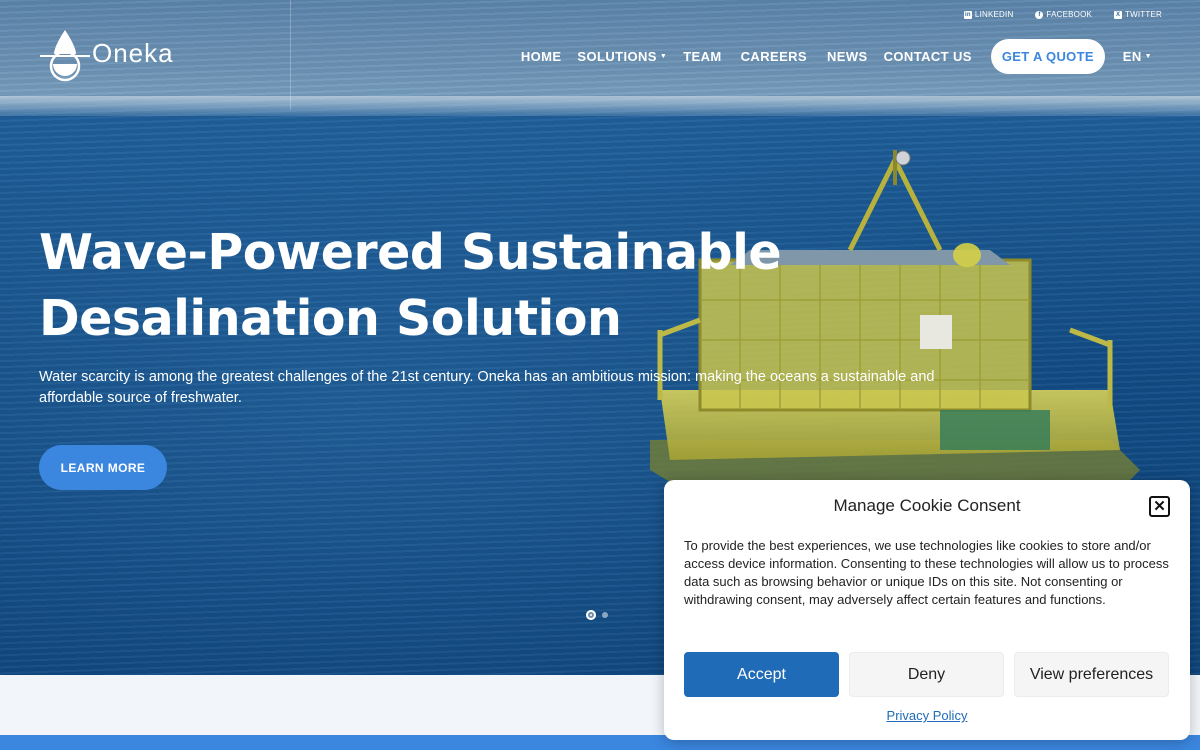 Image resolution: width=1200 pixels, height=750 pixels. Describe the element at coordinates (541, 56) in the screenshot. I see `nav-home: HOME` at that location.